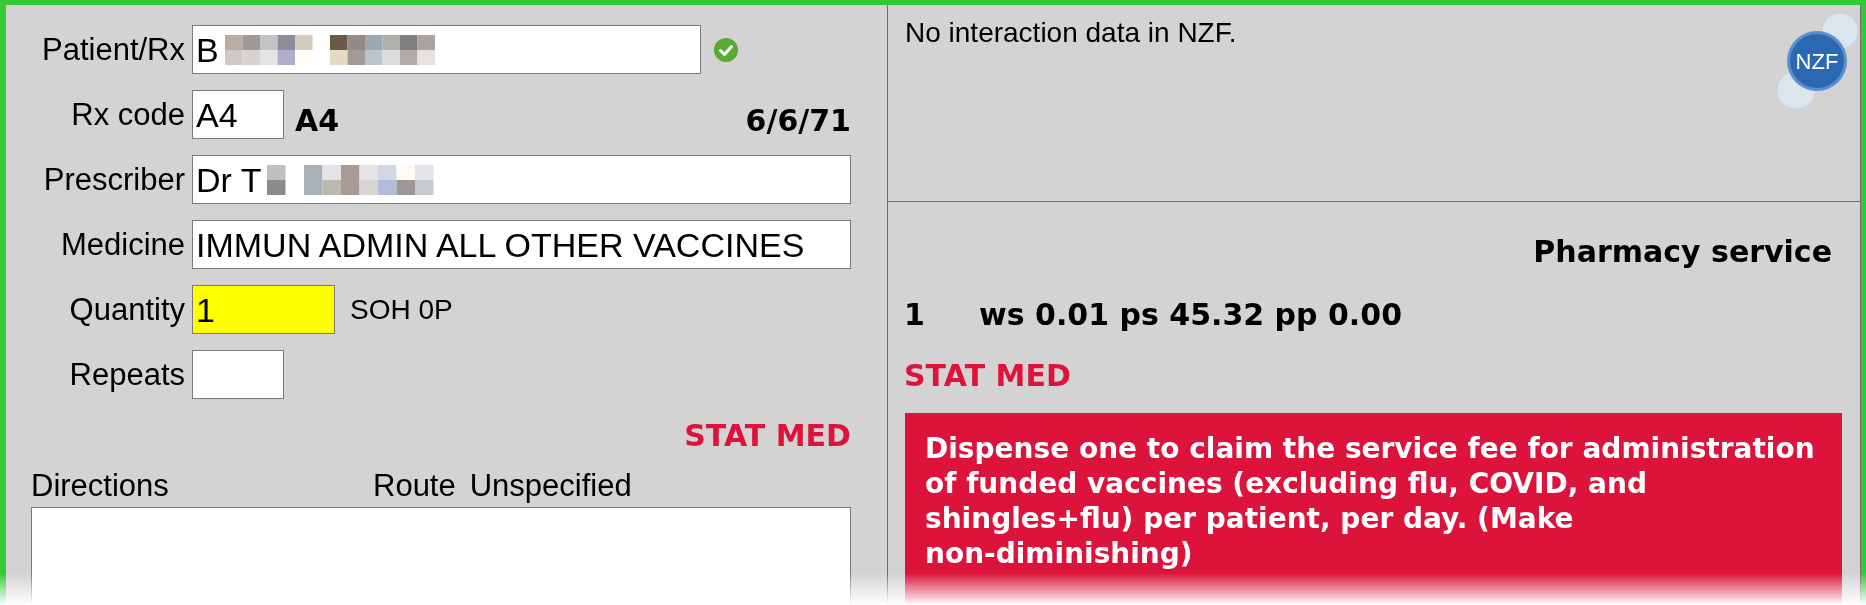 Image resolution: width=1866 pixels, height=605 pixels. I want to click on field-label: Quantity, so click(127, 309).